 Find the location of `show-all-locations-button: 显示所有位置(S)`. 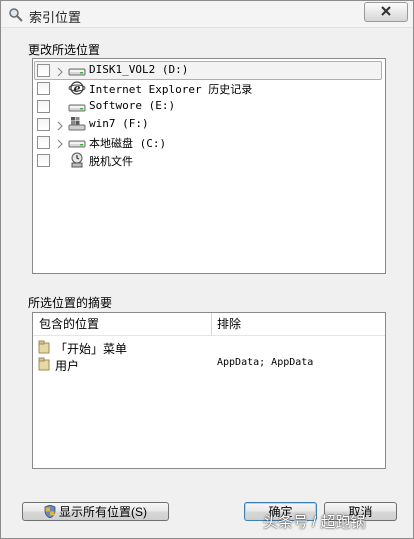

show-all-locations-button: 显示所有位置(S) is located at coordinates (95, 511).